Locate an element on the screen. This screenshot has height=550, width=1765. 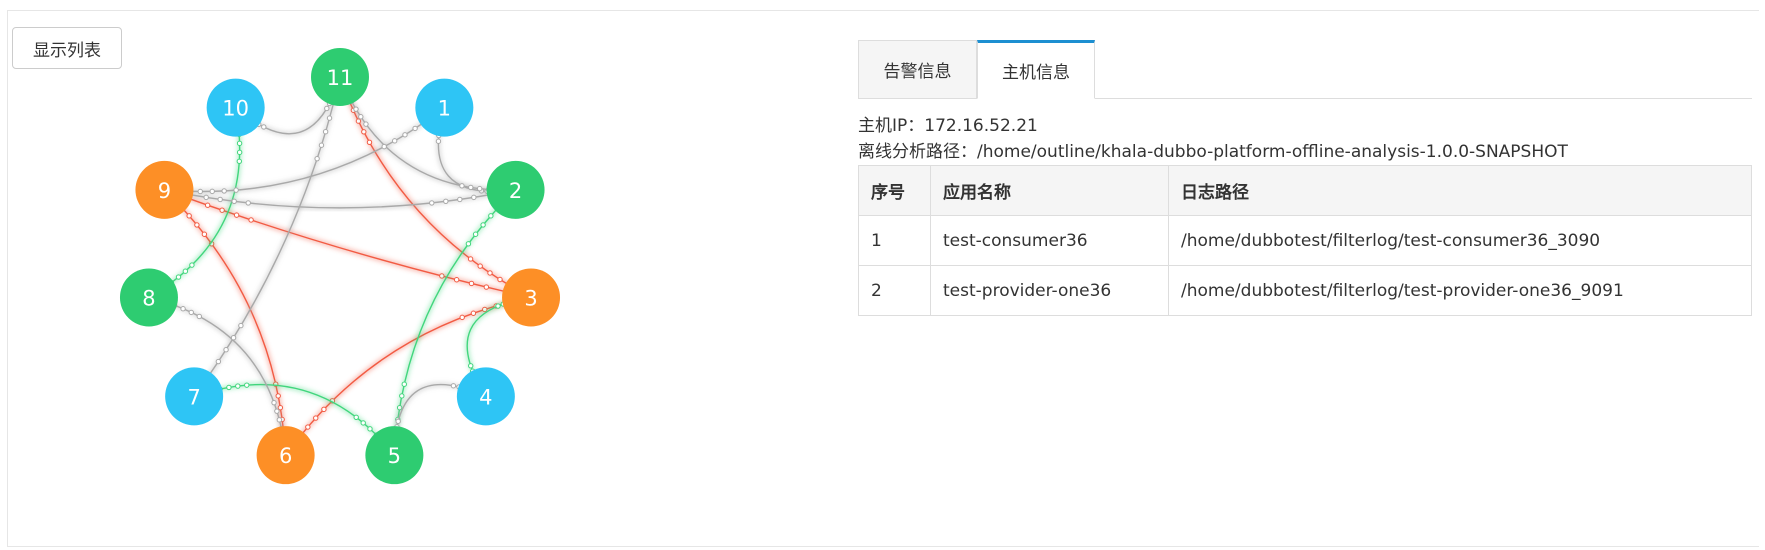
header-index: 序号 is located at coordinates (894, 190).